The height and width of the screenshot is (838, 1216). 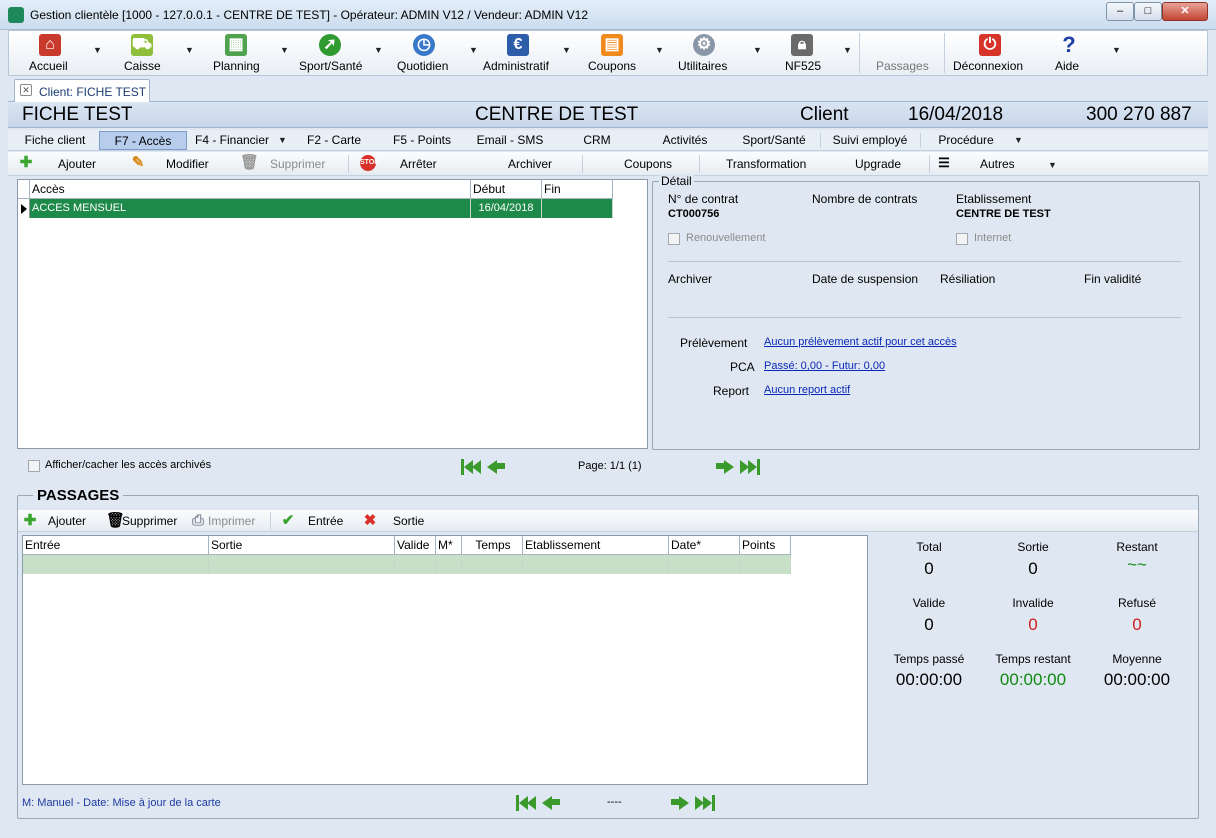 What do you see at coordinates (774, 140) in the screenshot?
I see `tab-sport-sante: Sport/Santé` at bounding box center [774, 140].